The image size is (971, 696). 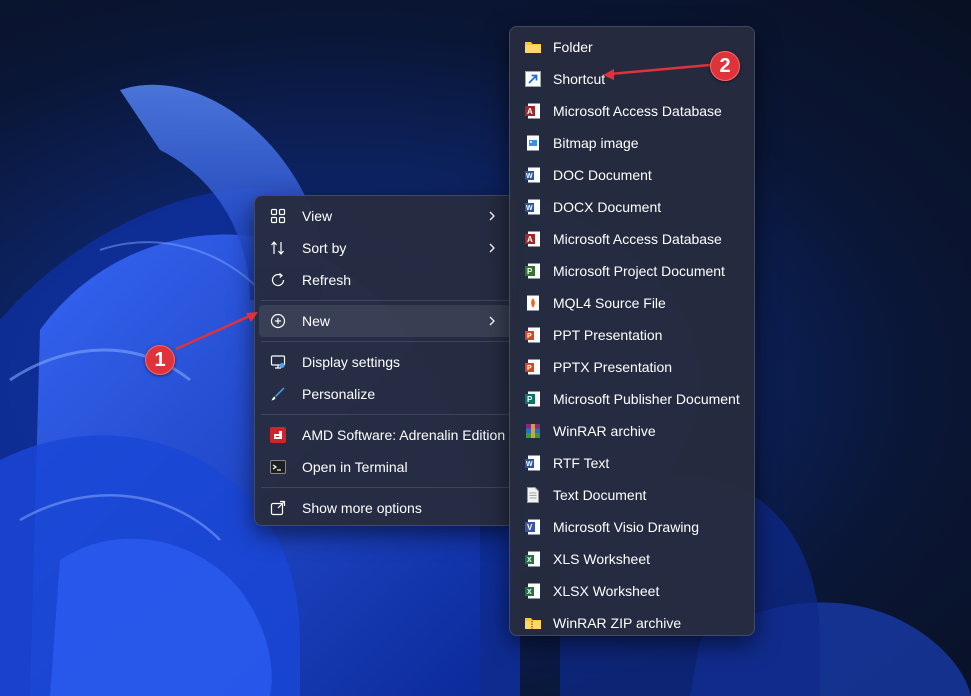 I want to click on new-item-label: Folder, so click(x=573, y=47).